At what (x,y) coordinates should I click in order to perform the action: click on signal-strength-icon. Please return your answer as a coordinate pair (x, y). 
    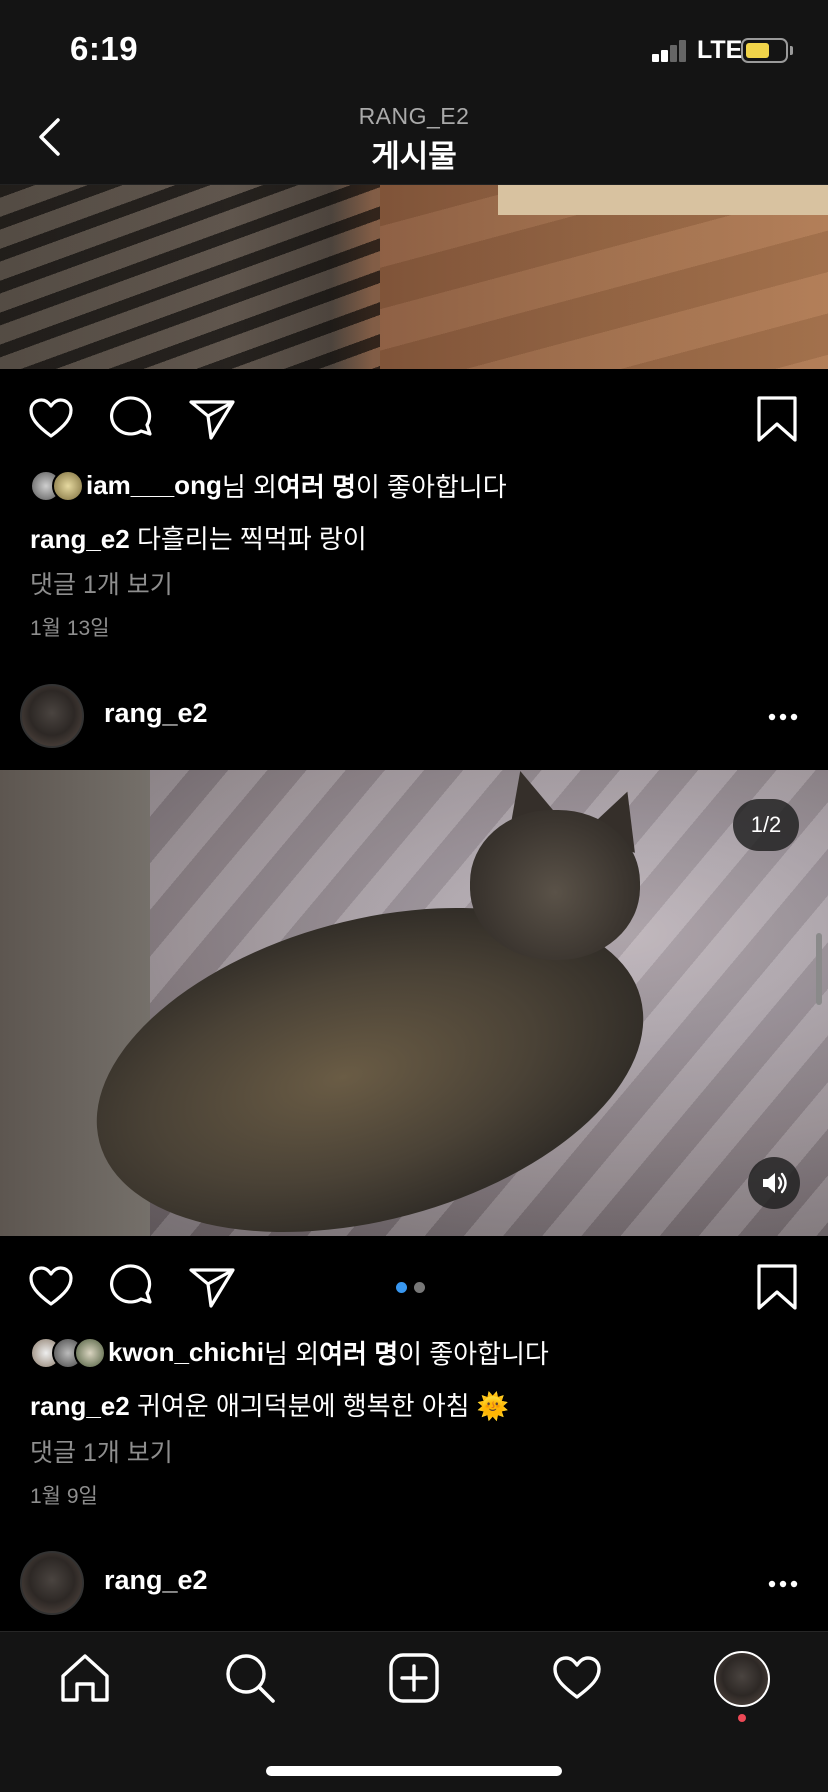
    Looking at the image, I should click on (670, 50).